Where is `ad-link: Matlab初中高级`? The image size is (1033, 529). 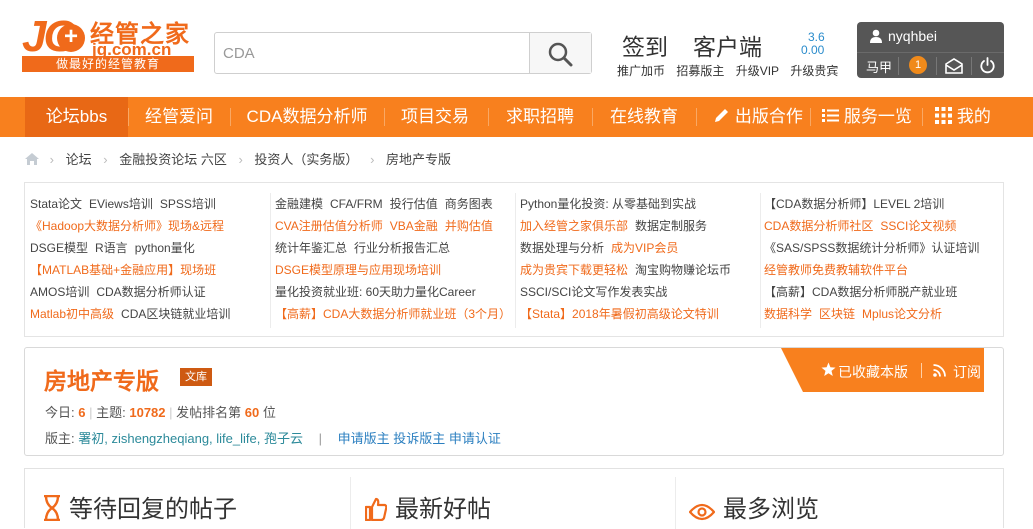 ad-link: Matlab初中高级 is located at coordinates (72, 314).